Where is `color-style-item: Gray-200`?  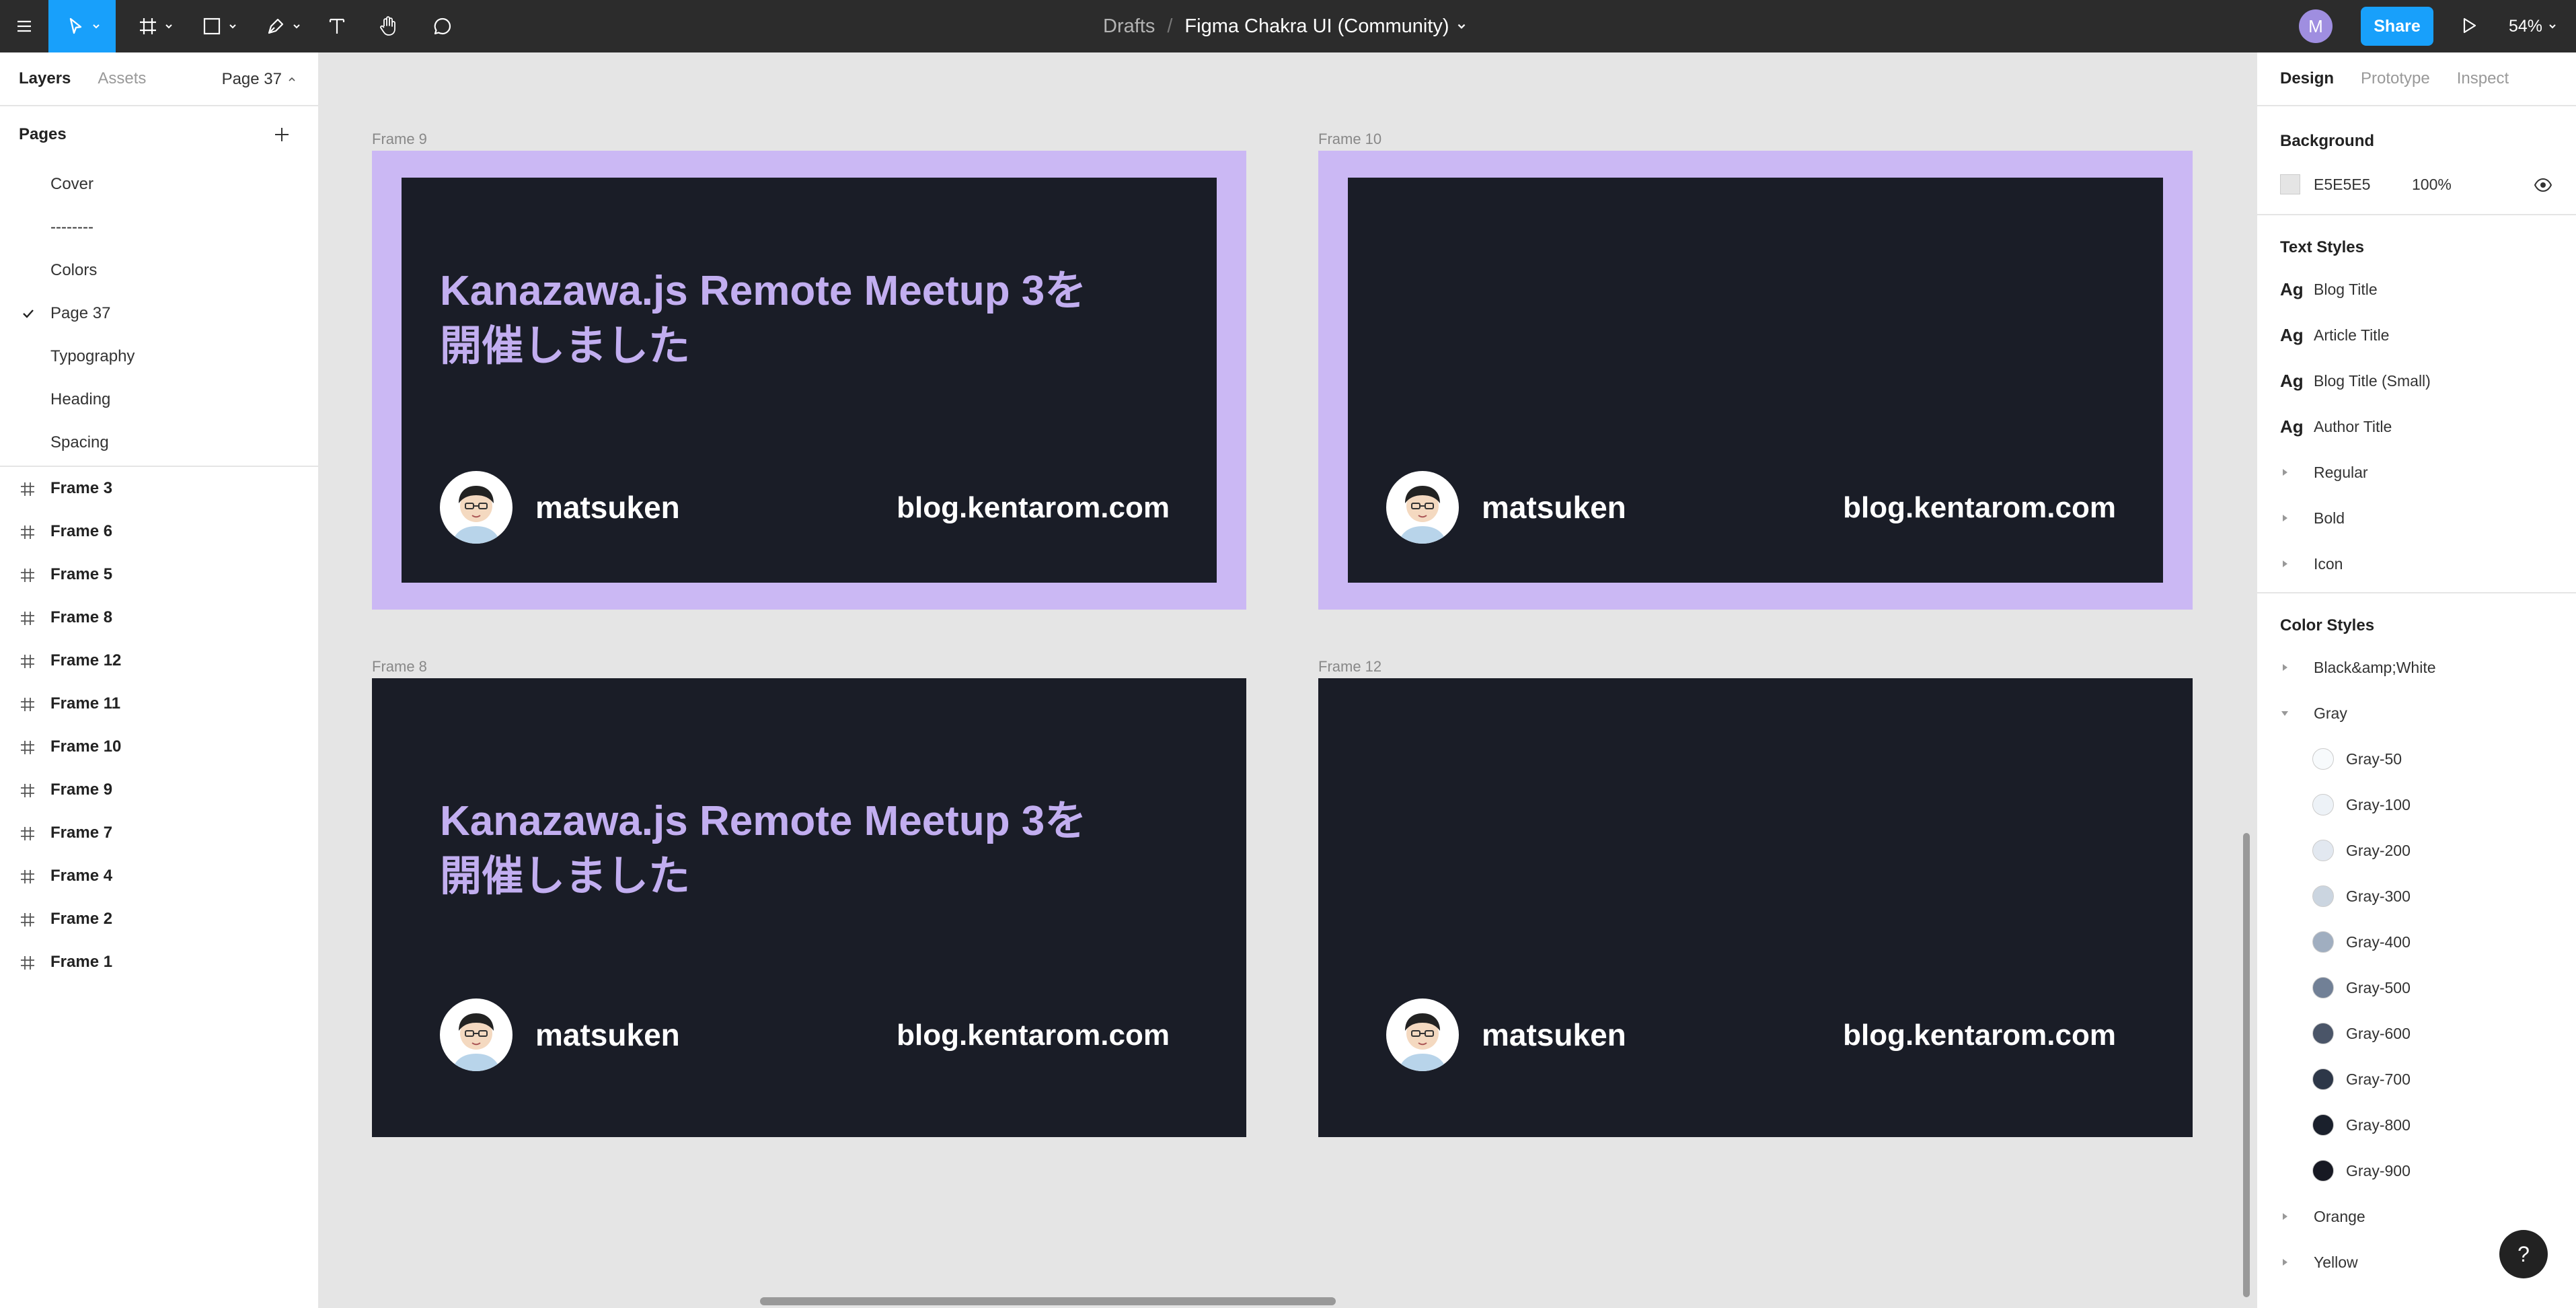
color-style-item: Gray-200 is located at coordinates (2416, 850).